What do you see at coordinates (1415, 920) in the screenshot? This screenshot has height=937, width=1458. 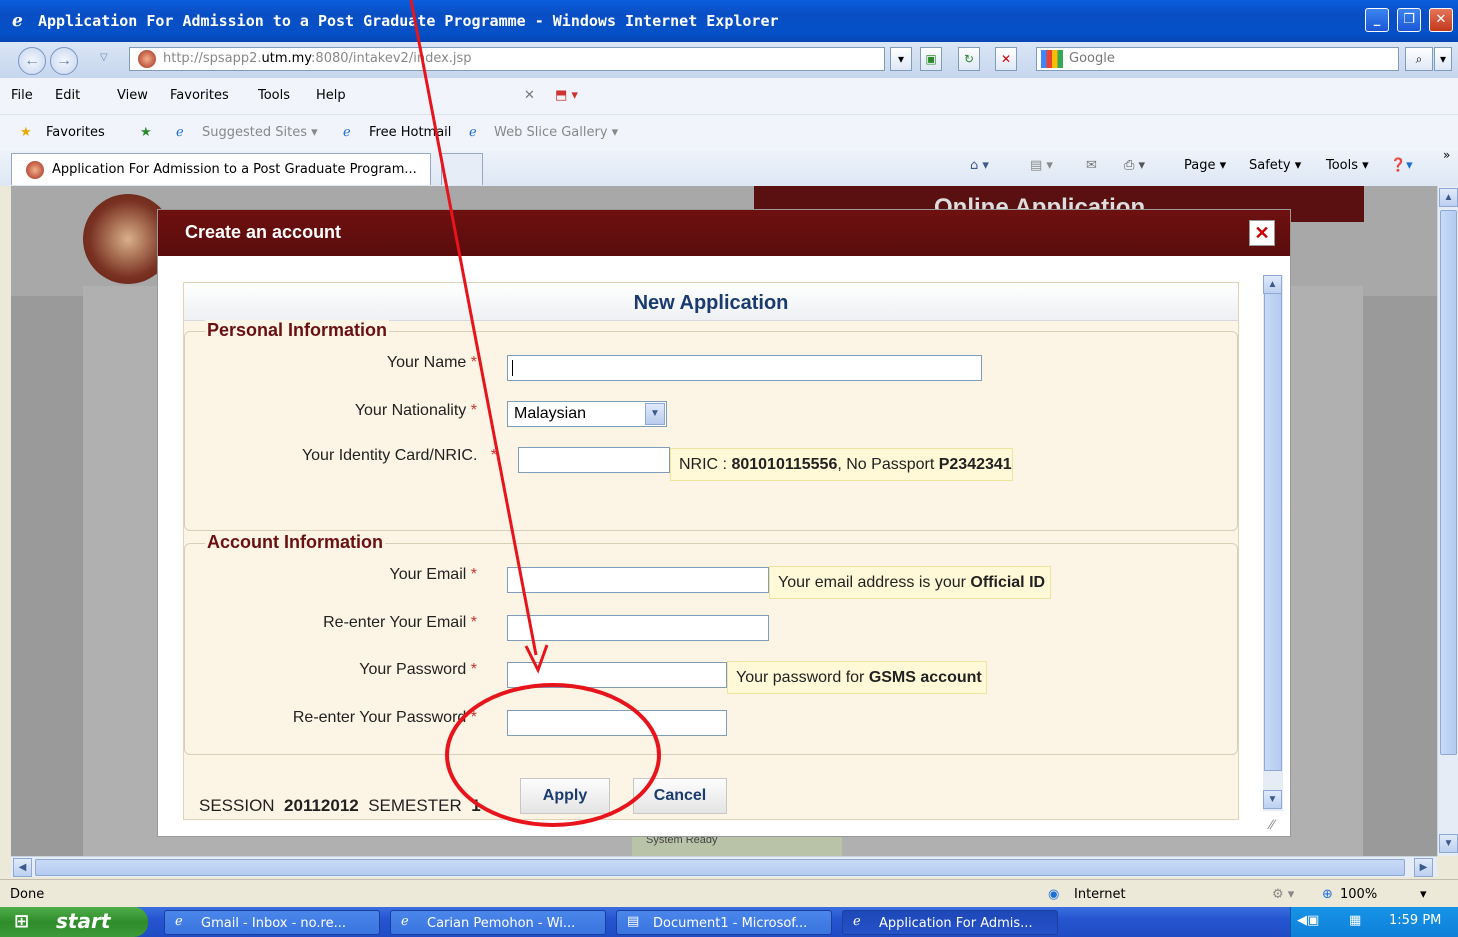 I see `clock: 1:59 PM` at bounding box center [1415, 920].